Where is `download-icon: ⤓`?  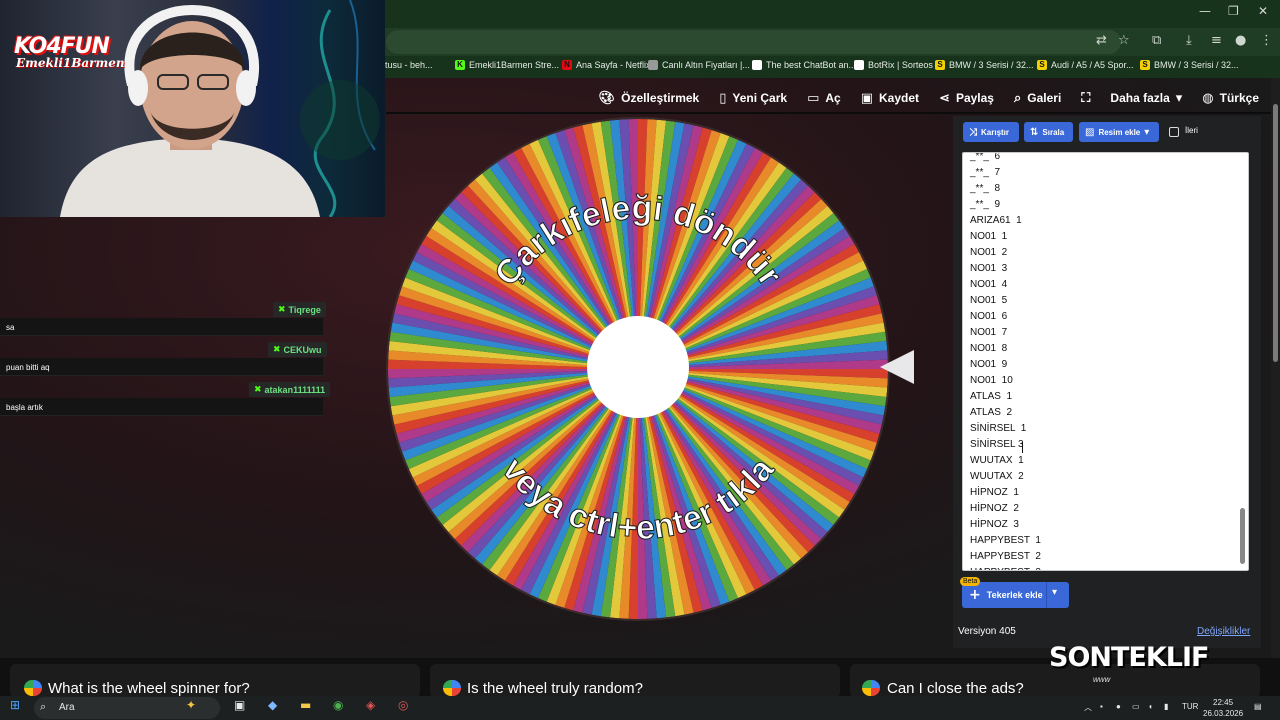
download-icon: ⤓ is located at coordinates (1189, 40).